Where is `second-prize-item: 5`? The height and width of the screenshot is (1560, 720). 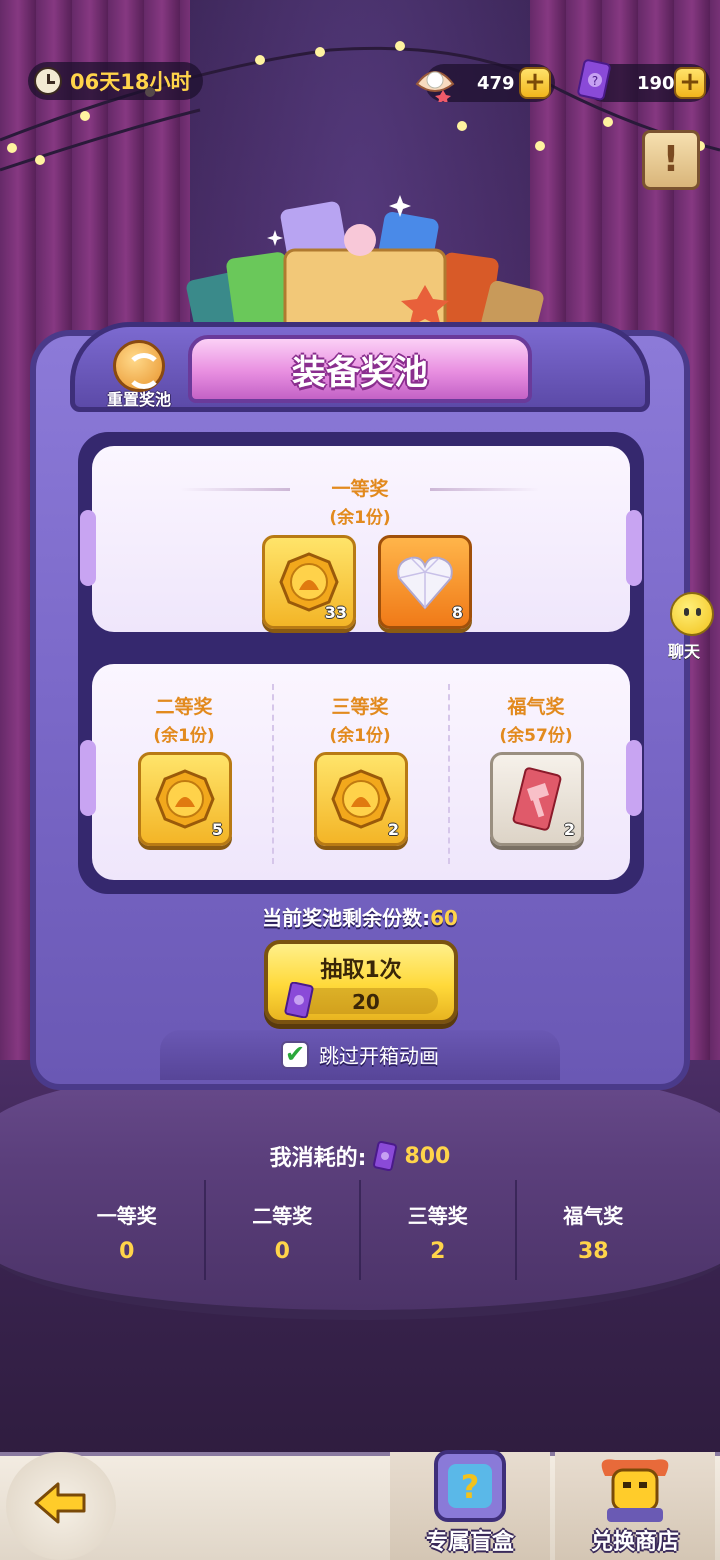
second-prize-item: 5 is located at coordinates (185, 799).